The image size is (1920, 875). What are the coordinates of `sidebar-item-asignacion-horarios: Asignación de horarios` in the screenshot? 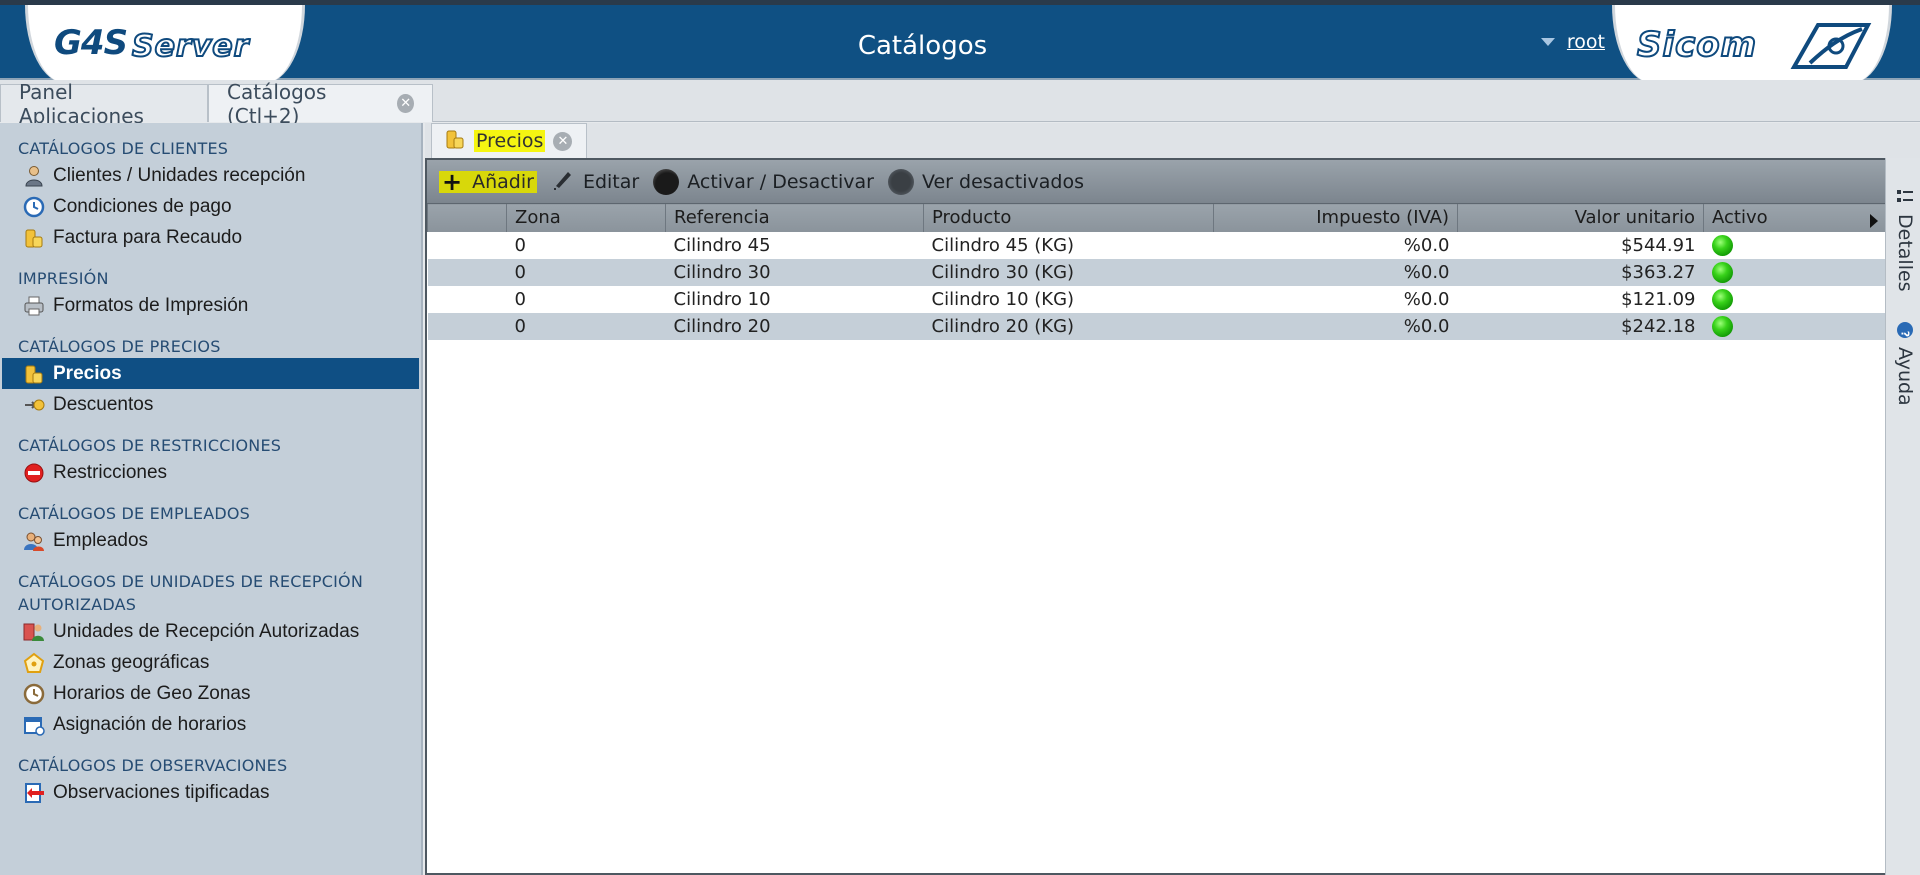 It's located at (210, 724).